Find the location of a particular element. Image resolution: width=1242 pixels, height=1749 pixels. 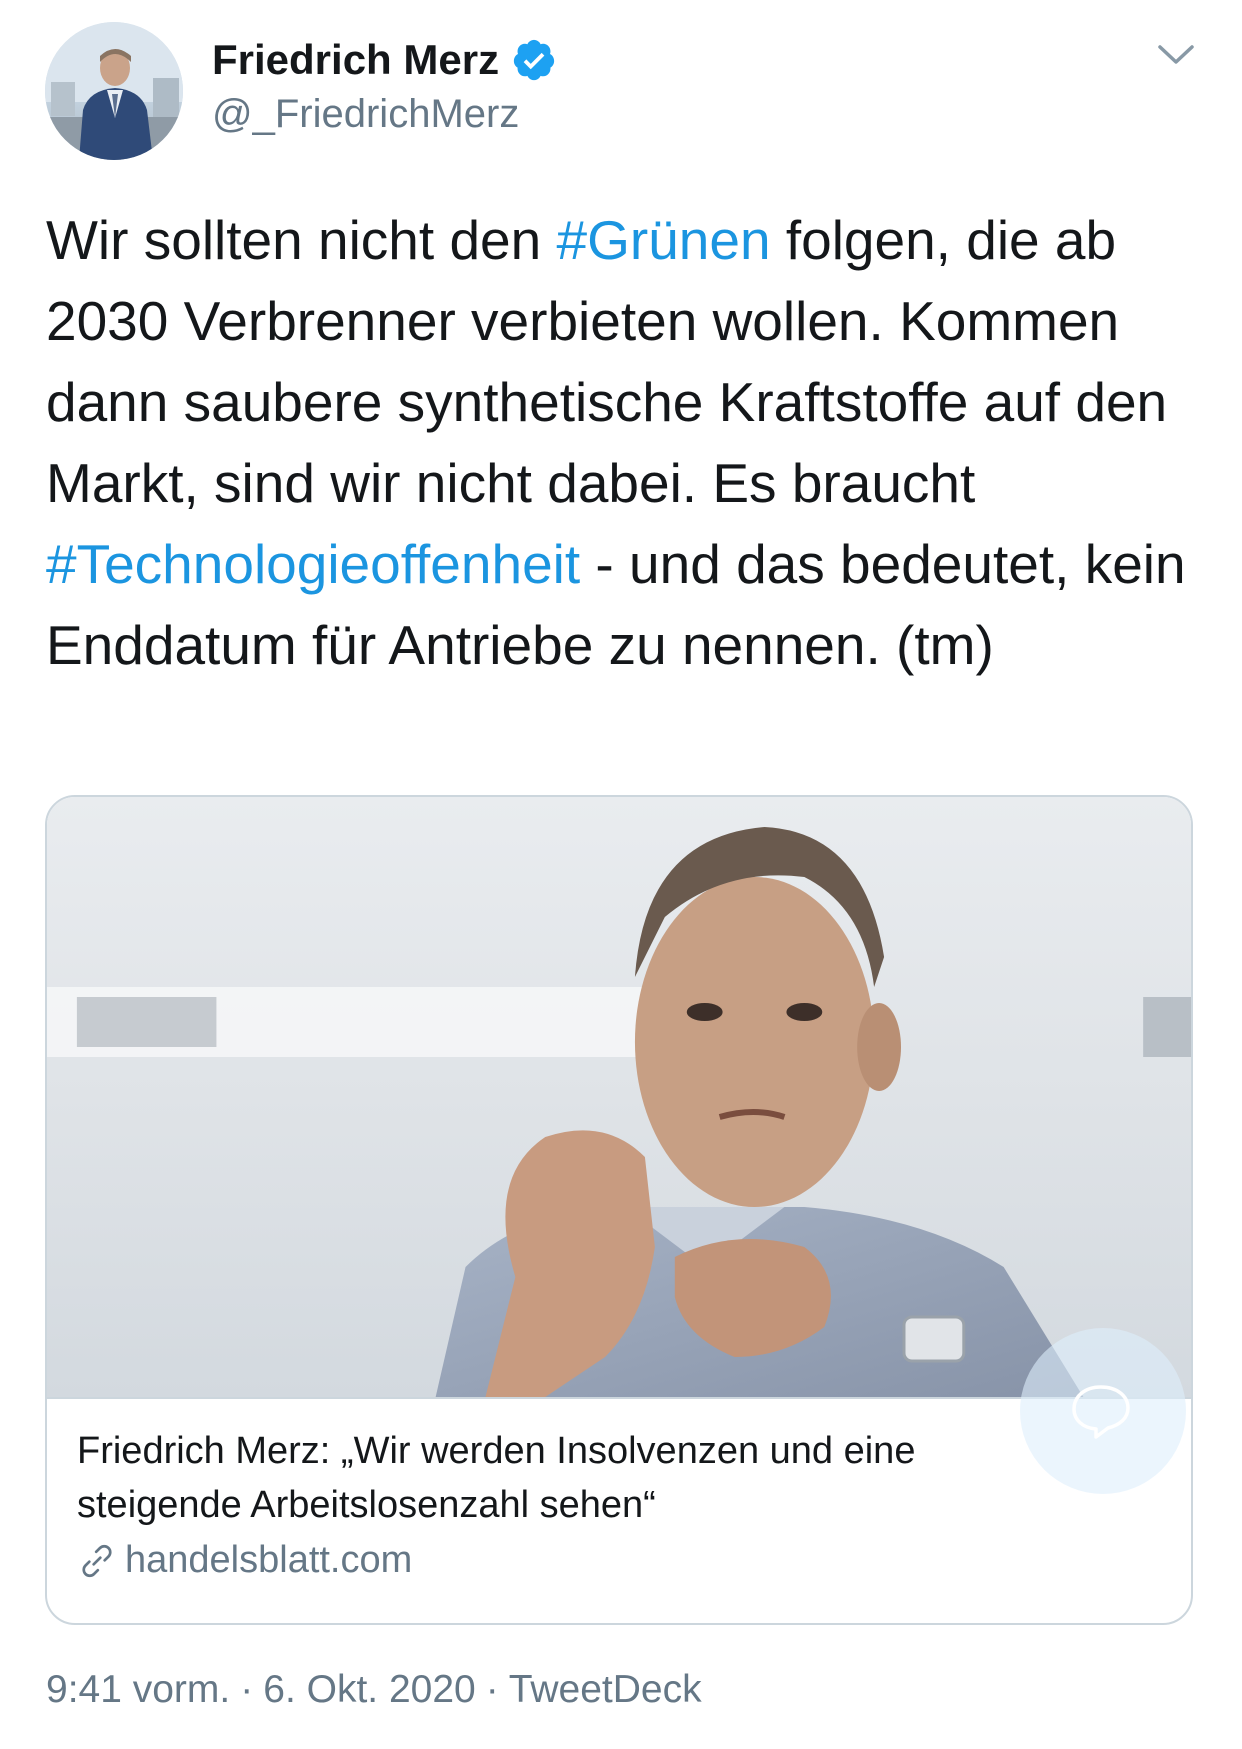

tweet-date: 6. Okt. 2020 is located at coordinates (369, 1689).